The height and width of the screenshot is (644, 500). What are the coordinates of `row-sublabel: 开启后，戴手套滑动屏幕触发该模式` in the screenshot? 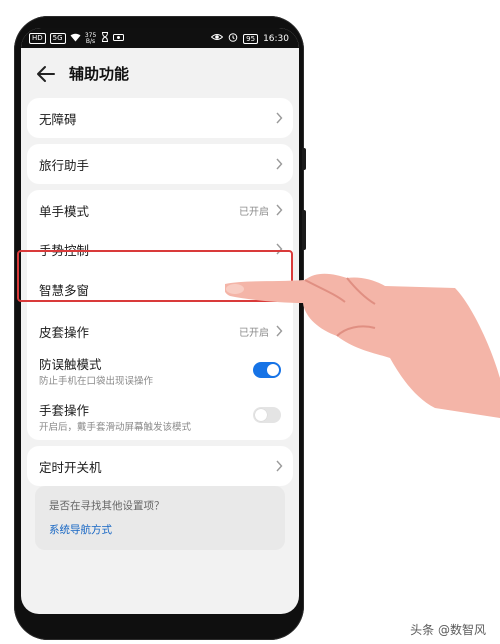 It's located at (115, 427).